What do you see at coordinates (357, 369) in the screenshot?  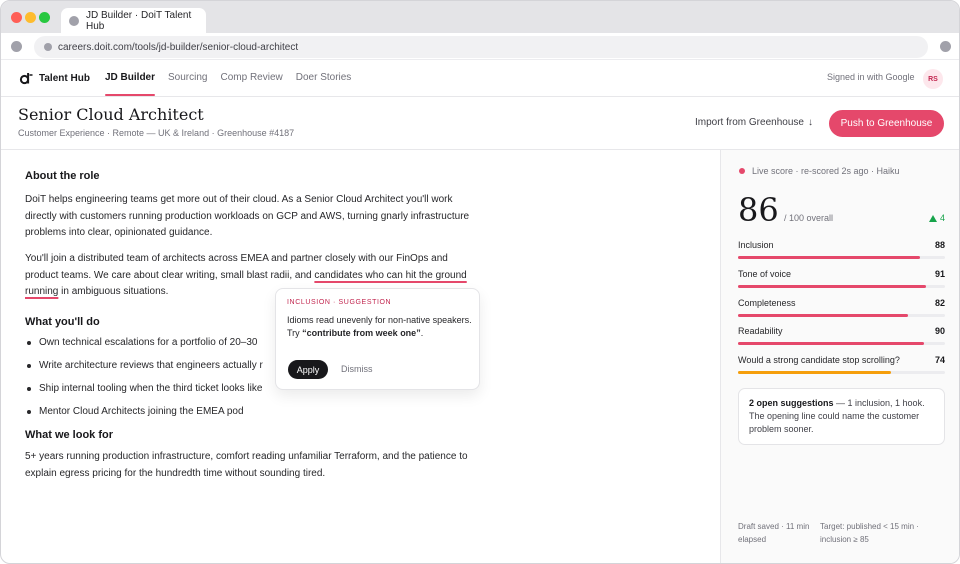 I see `dismiss-suggestion-button: Dismiss` at bounding box center [357, 369].